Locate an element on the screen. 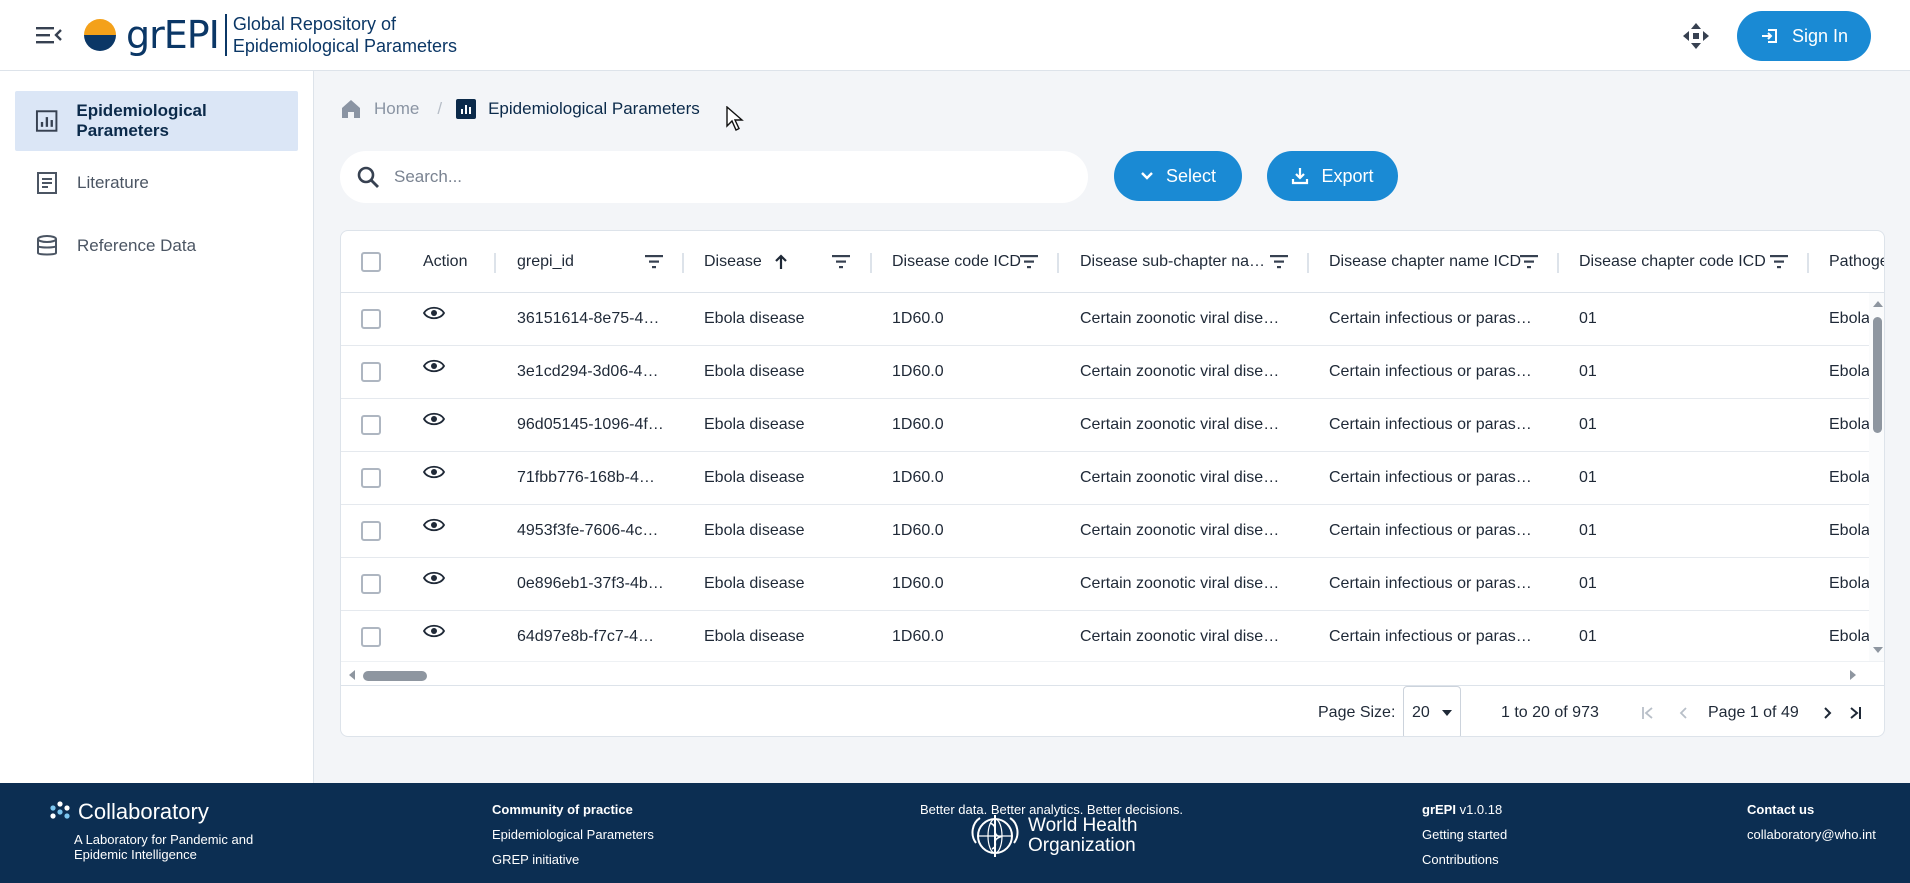 The image size is (1910, 883). search-input is located at coordinates (714, 177).